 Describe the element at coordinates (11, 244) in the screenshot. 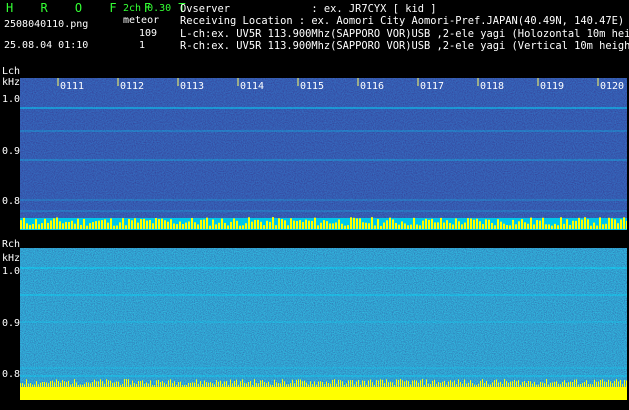

I see `rch-label: Rch` at that location.